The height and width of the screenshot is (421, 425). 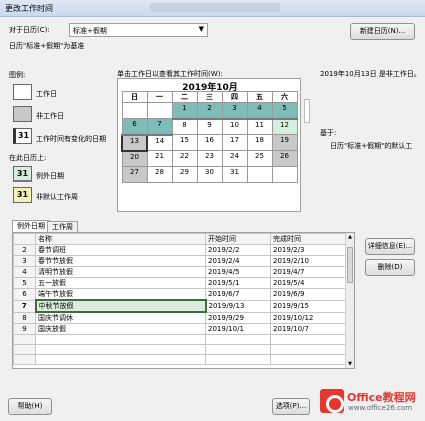 What do you see at coordinates (350, 265) in the screenshot?
I see `scrollbar-thumb` at bounding box center [350, 265].